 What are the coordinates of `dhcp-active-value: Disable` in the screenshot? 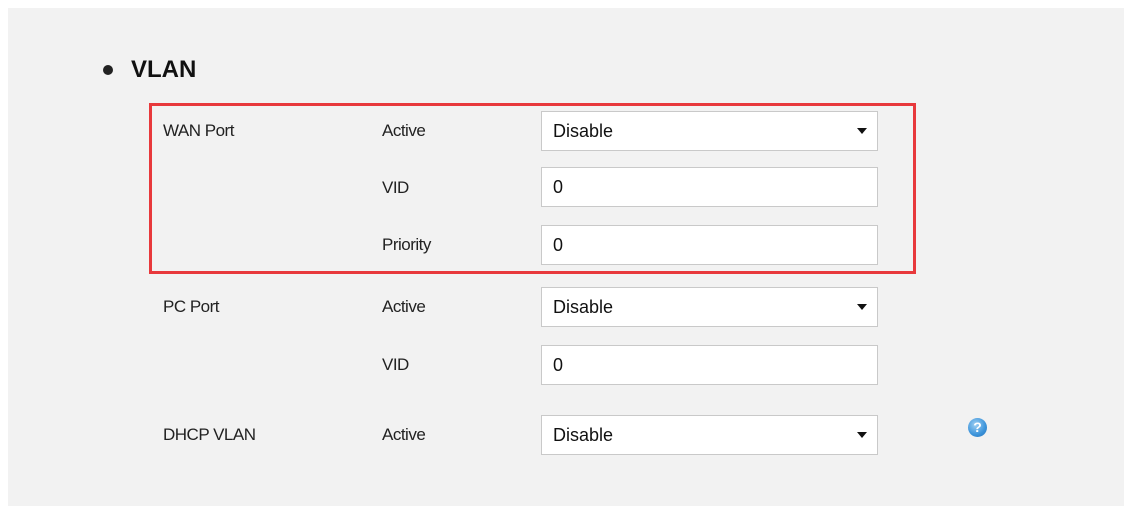 It's located at (583, 434).